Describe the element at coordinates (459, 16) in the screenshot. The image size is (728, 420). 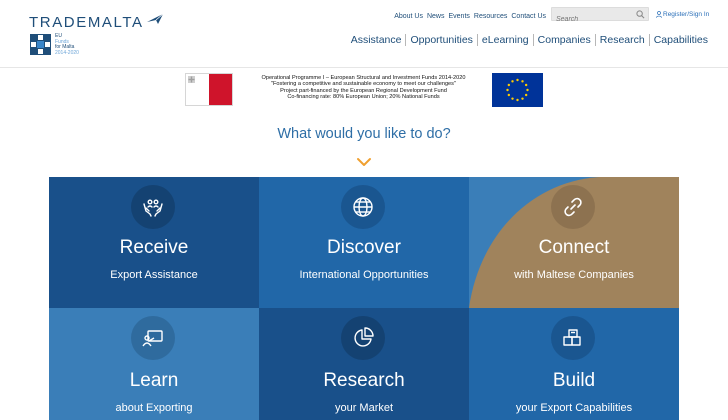
I see `top-link-events: Events` at that location.